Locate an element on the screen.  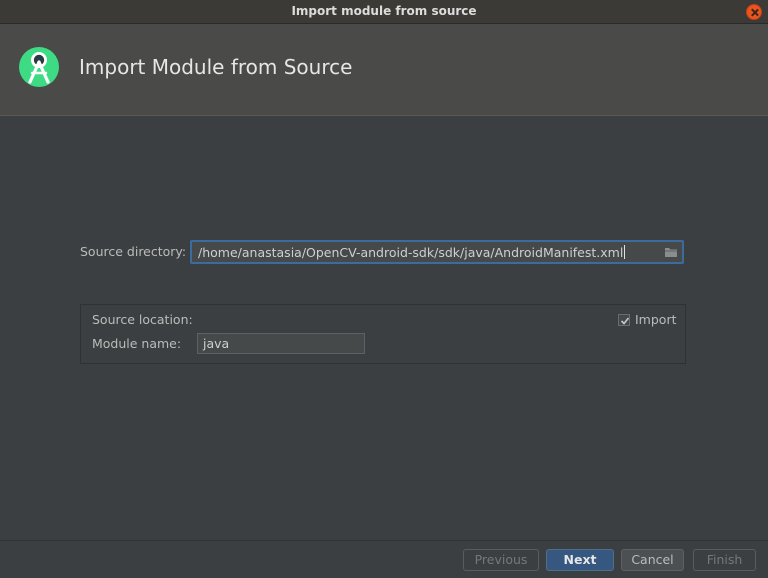
module-name-label: Module name: is located at coordinates (137, 343).